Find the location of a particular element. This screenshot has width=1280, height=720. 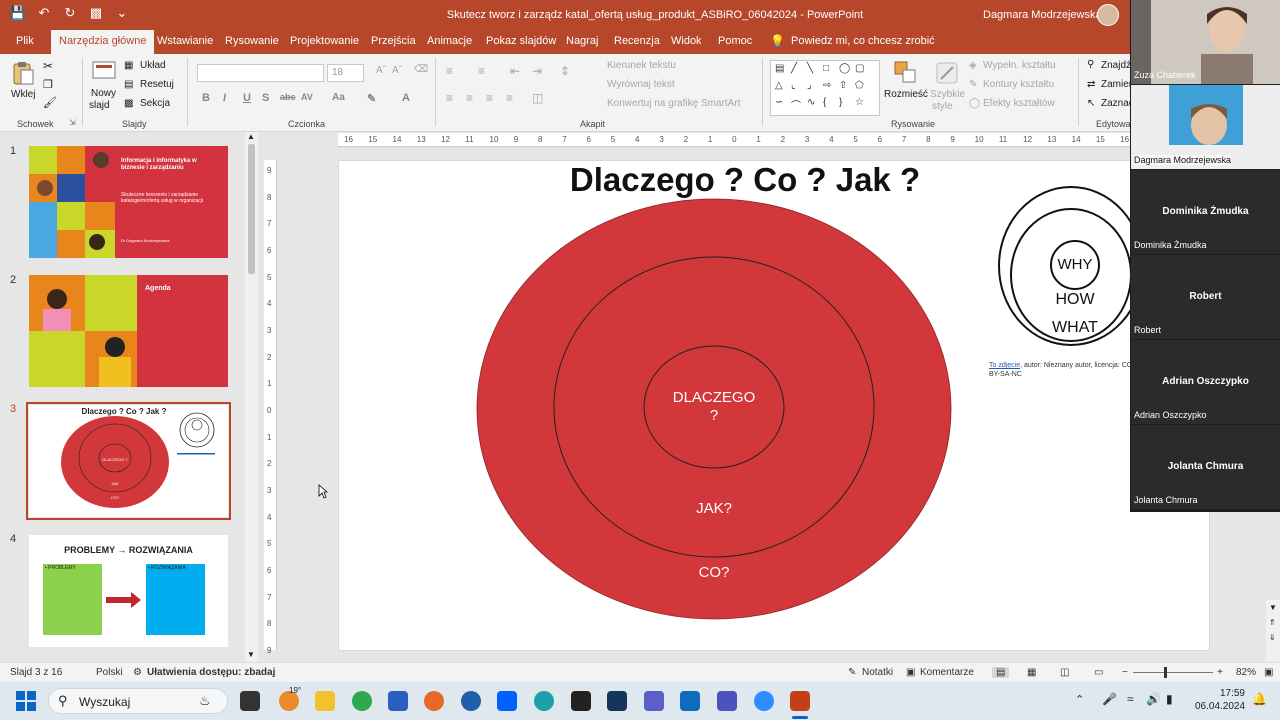

numbering-icon: ≡ is located at coordinates (481, 71).